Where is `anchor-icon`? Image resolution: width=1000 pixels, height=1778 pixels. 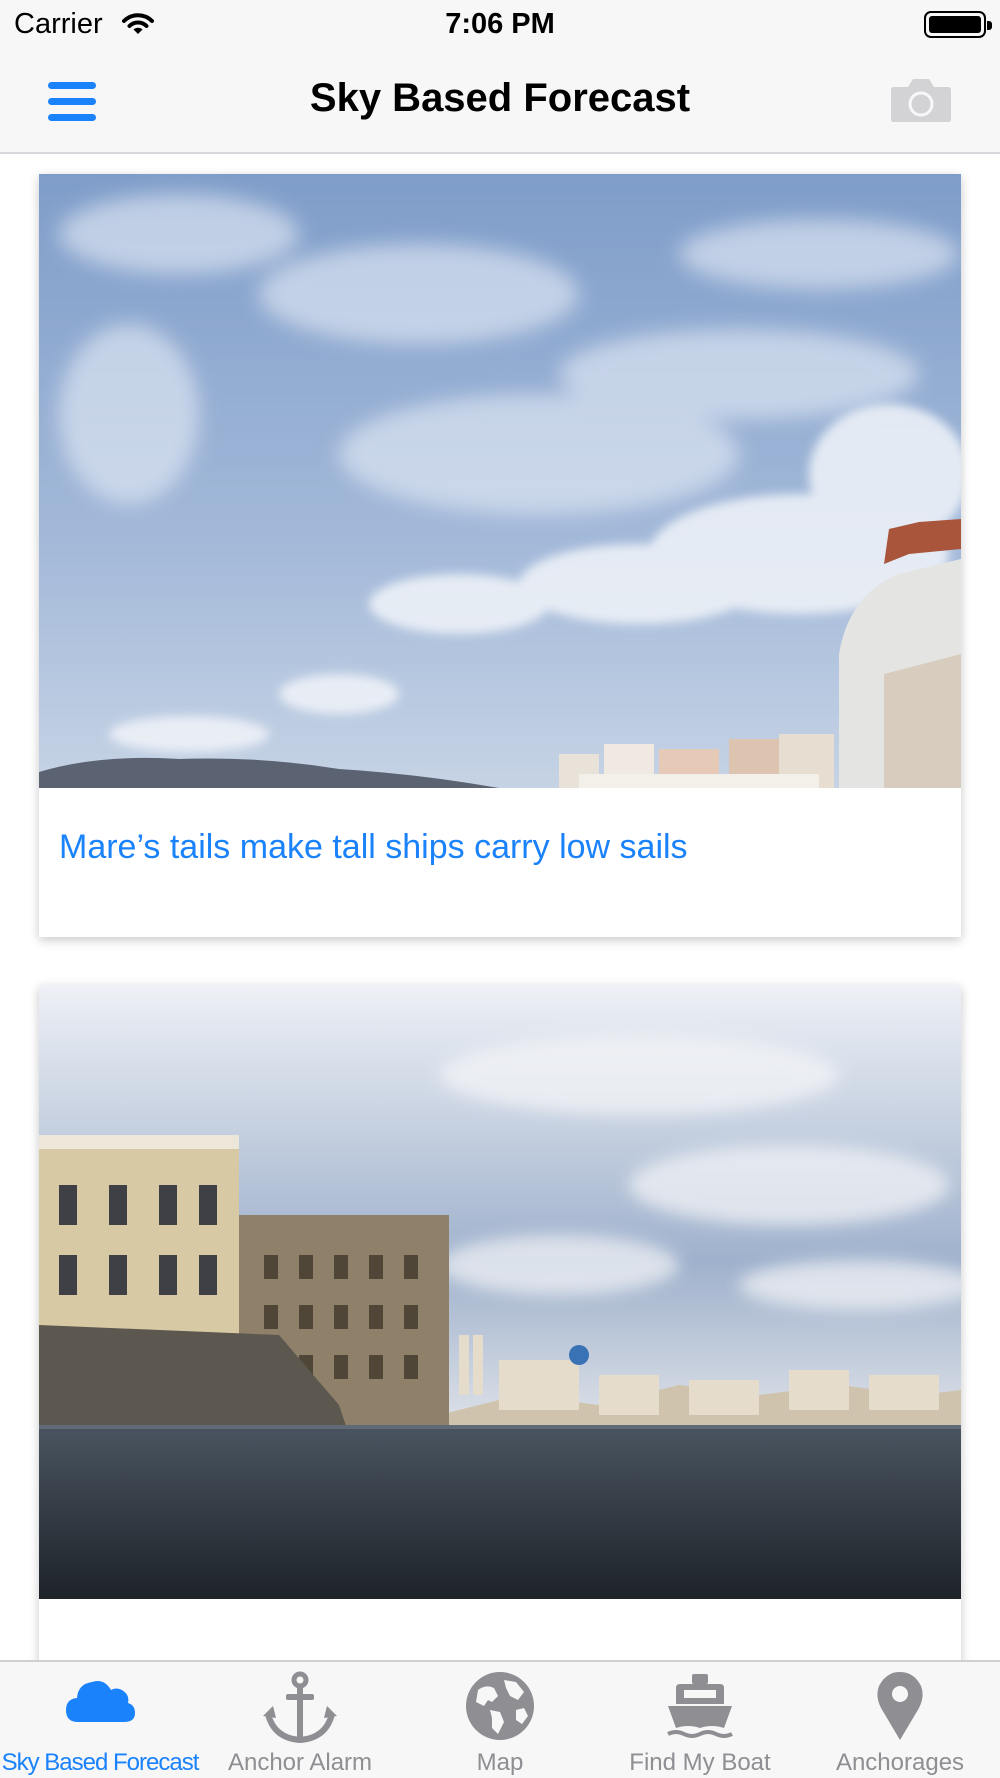 anchor-icon is located at coordinates (300, 1708).